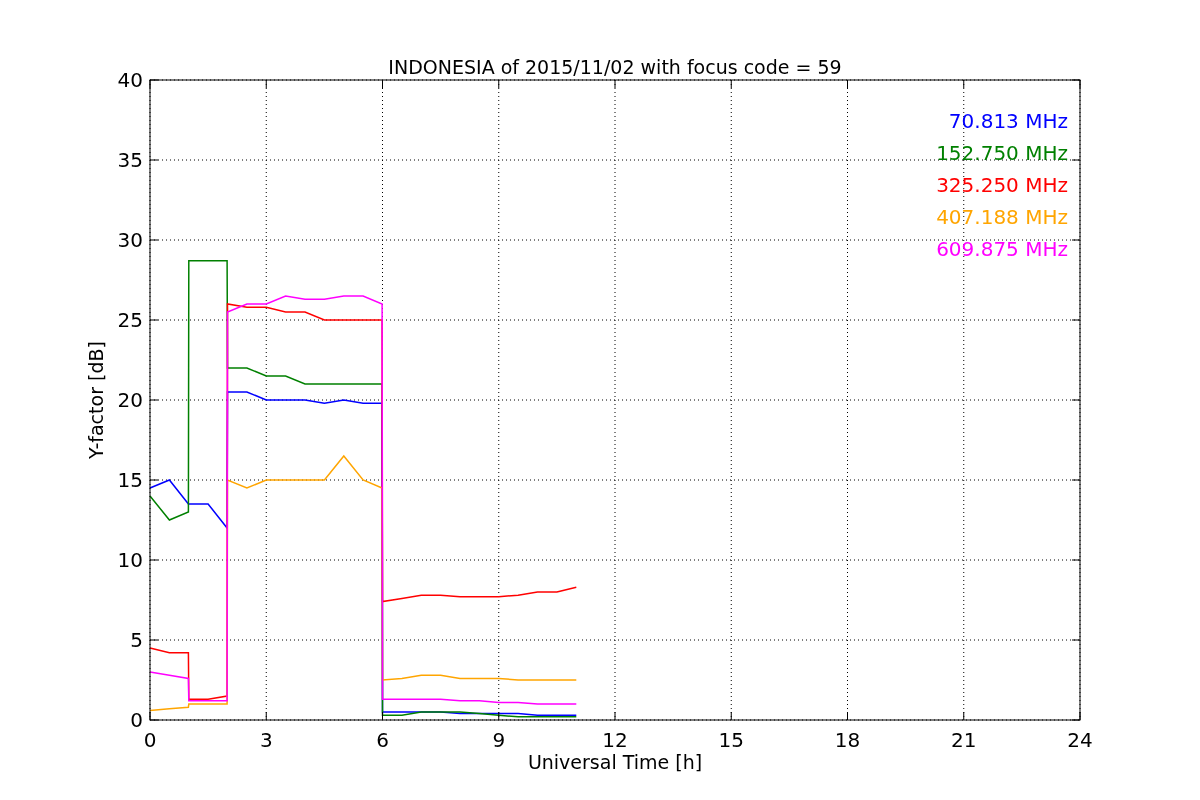  What do you see at coordinates (130, 320) in the screenshot?
I see `tick-label: 25` at bounding box center [130, 320].